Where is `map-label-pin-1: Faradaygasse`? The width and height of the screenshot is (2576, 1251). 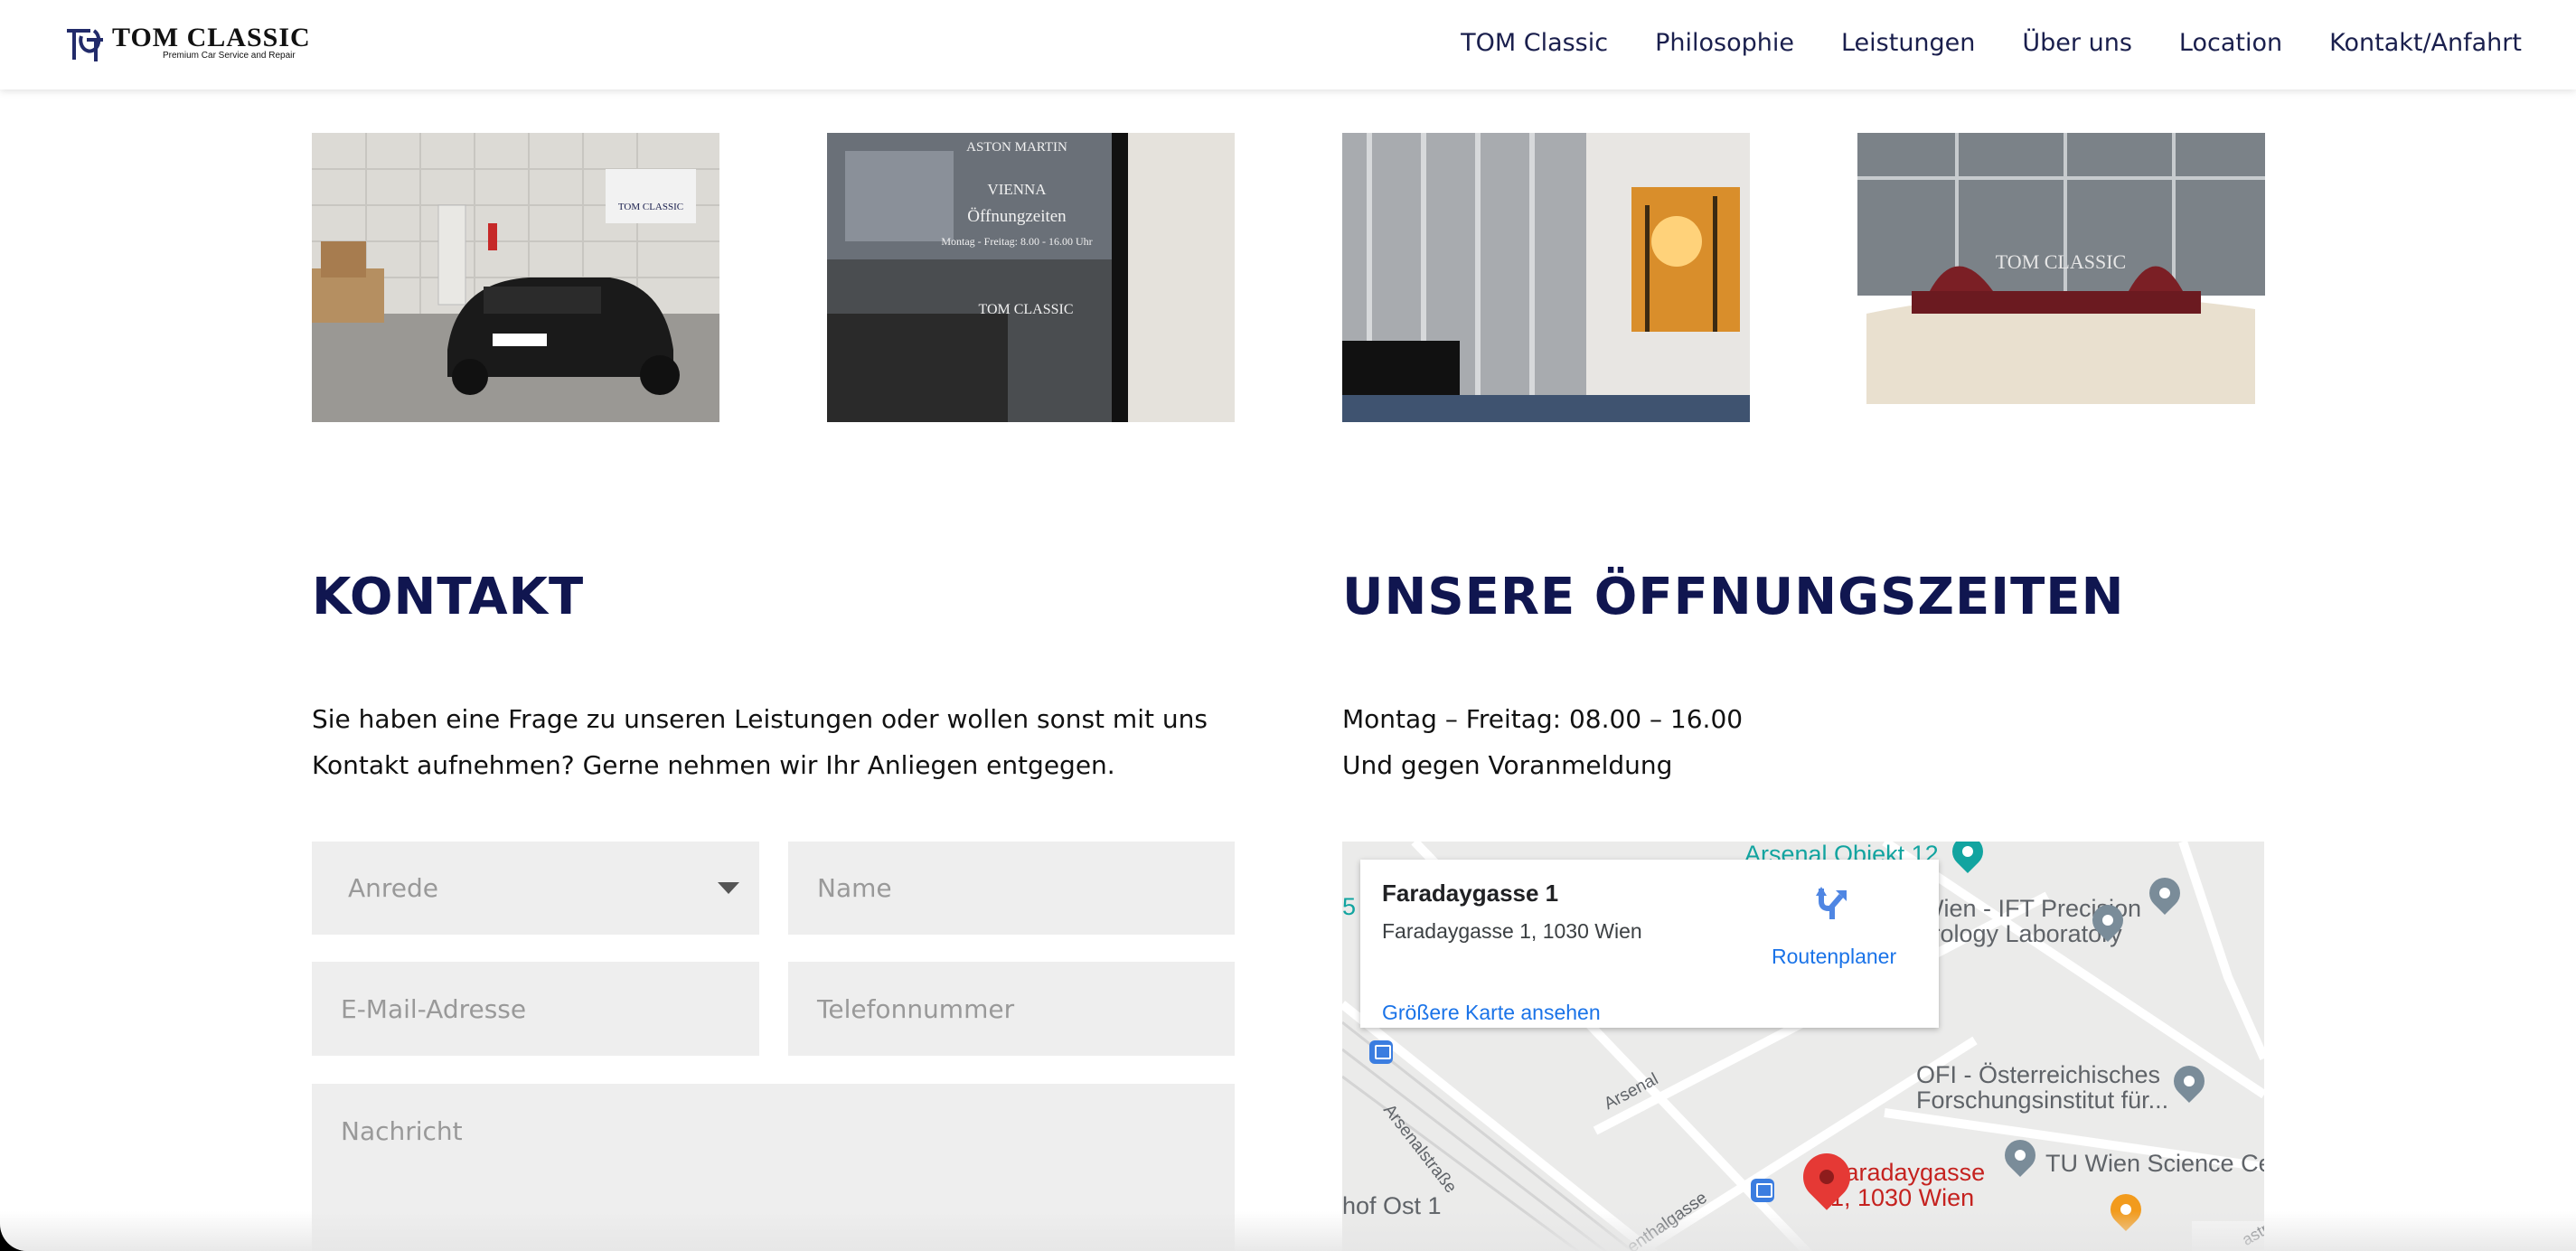 map-label-pin-1: Faradaygasse is located at coordinates (1908, 1173).